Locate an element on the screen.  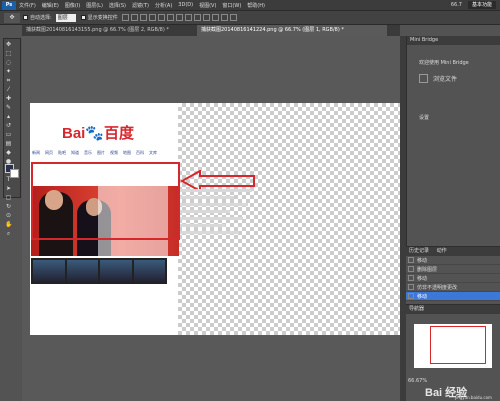
distribute-bottom-icon is located at coordinates (197, 17).